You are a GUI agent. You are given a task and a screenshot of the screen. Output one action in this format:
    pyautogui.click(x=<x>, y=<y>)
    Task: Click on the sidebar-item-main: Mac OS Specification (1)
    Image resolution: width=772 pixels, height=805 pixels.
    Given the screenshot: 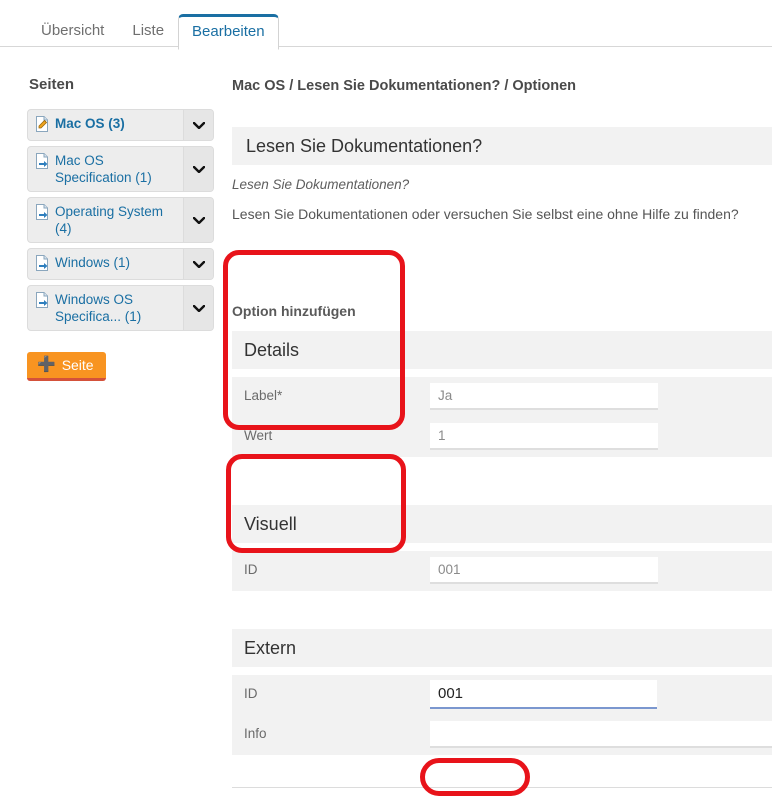 What is the action you would take?
    pyautogui.click(x=105, y=169)
    